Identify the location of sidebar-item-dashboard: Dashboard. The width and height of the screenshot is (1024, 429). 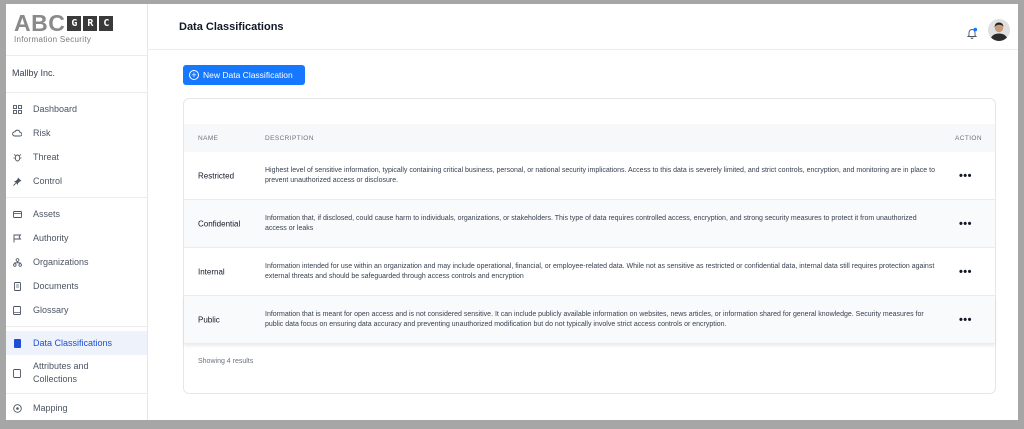
(76, 109).